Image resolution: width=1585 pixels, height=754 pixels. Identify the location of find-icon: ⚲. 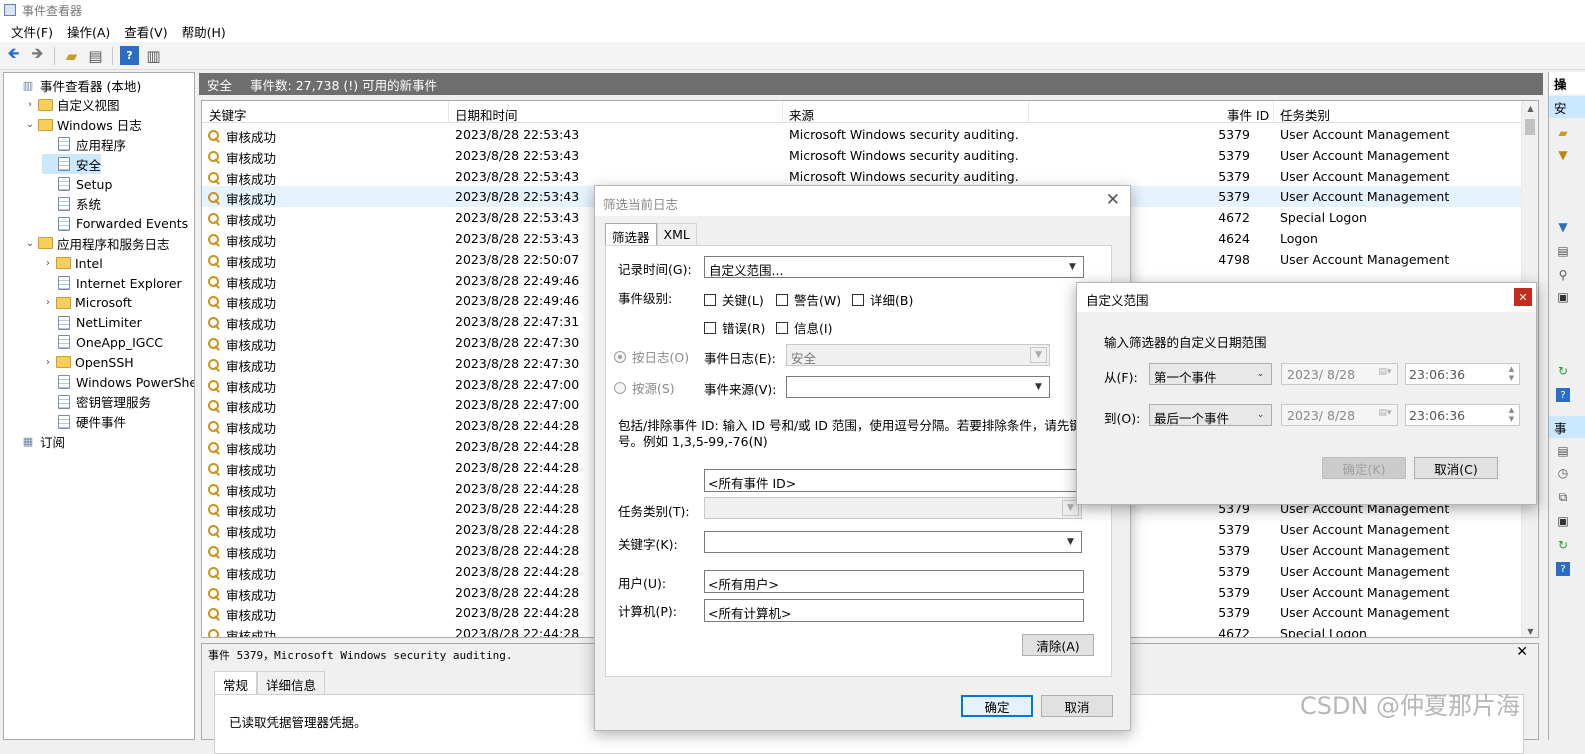
(1563, 275).